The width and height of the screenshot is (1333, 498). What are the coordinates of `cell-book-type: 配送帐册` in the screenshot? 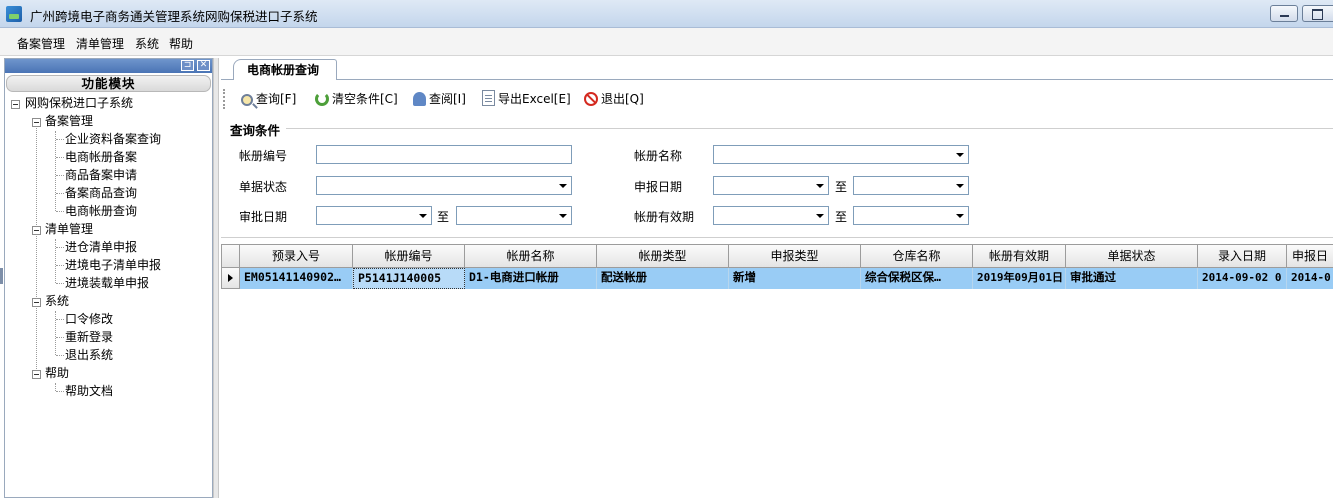 It's located at (663, 278).